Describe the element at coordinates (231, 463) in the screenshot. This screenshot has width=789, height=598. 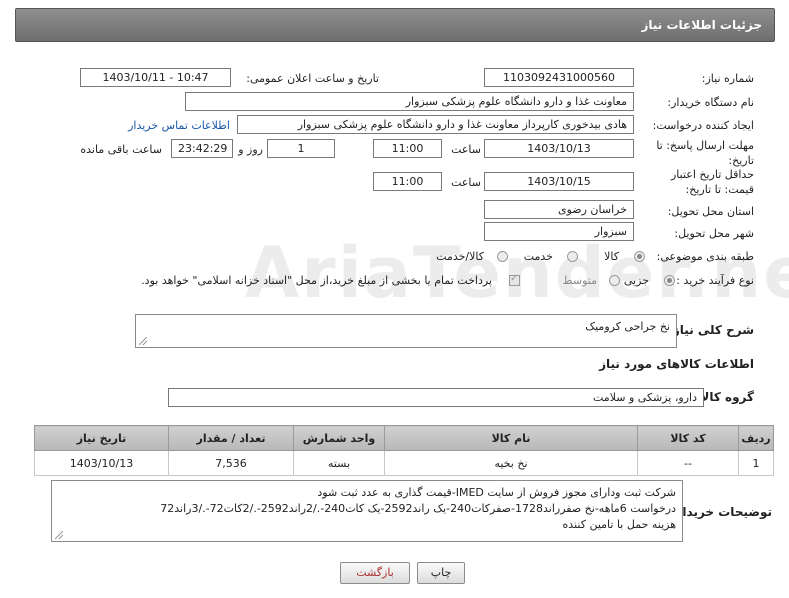
I see `cell-quantity: 7,536` at that location.